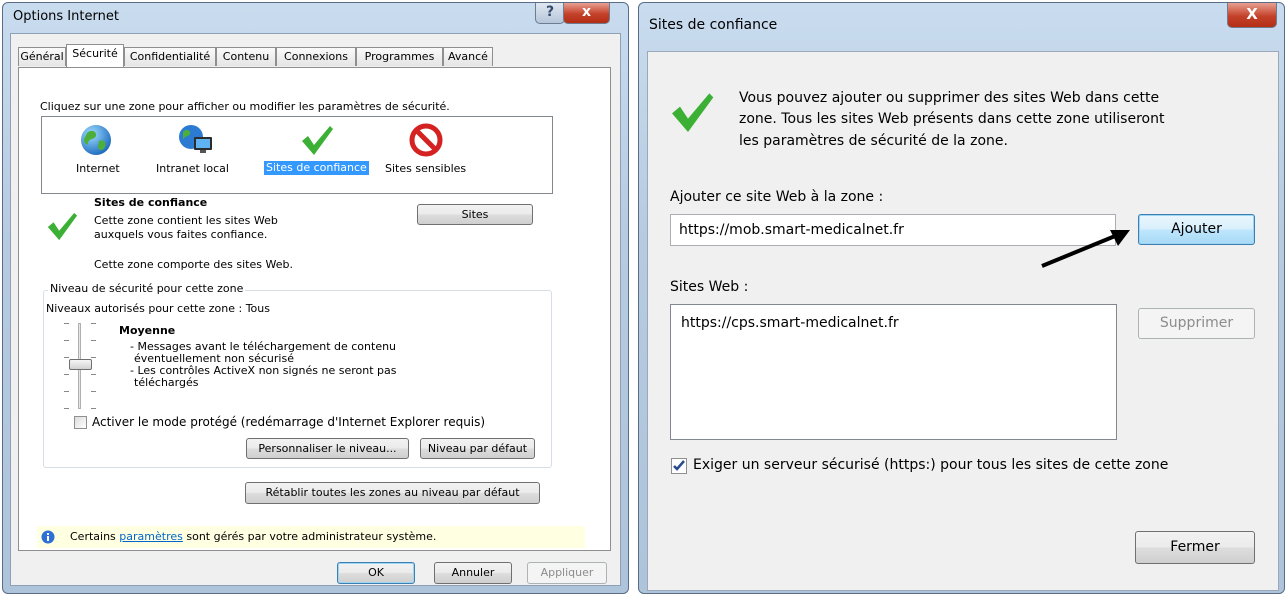 This screenshot has width=1287, height=596. What do you see at coordinates (181, 234) in the screenshot?
I see `zone-description-2: auxquels vous faites confiance.` at bounding box center [181, 234].